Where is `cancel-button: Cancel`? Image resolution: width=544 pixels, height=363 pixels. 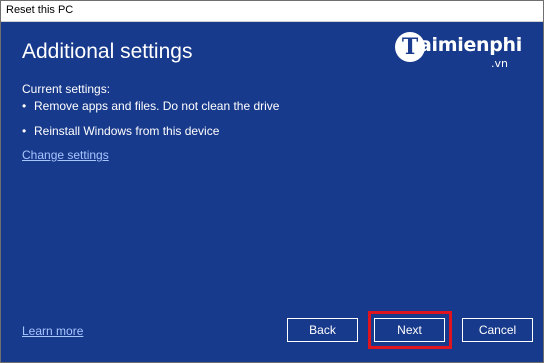 cancel-button: Cancel is located at coordinates (497, 330).